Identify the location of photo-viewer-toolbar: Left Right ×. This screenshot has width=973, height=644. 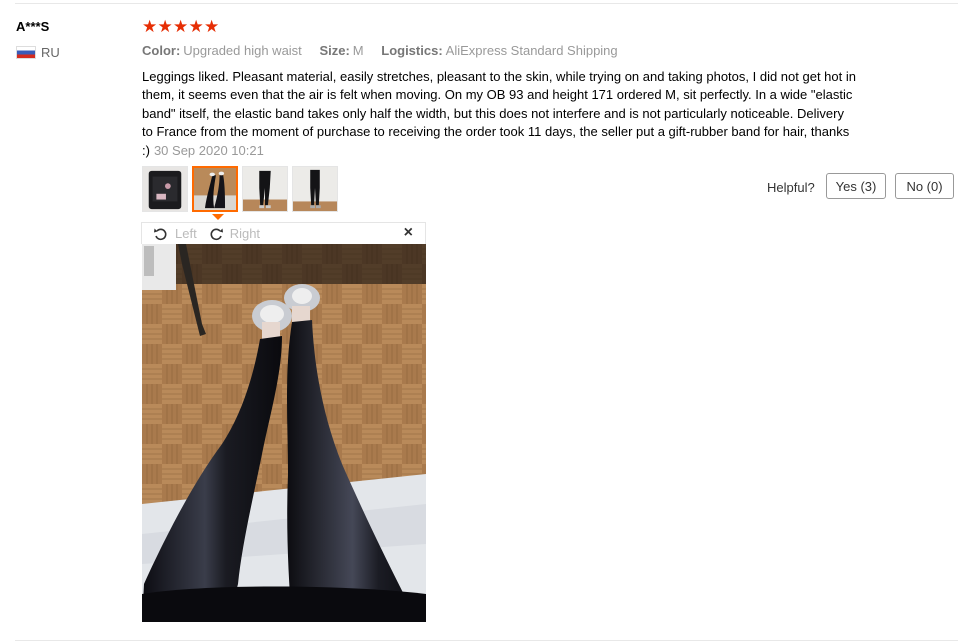
(283, 233).